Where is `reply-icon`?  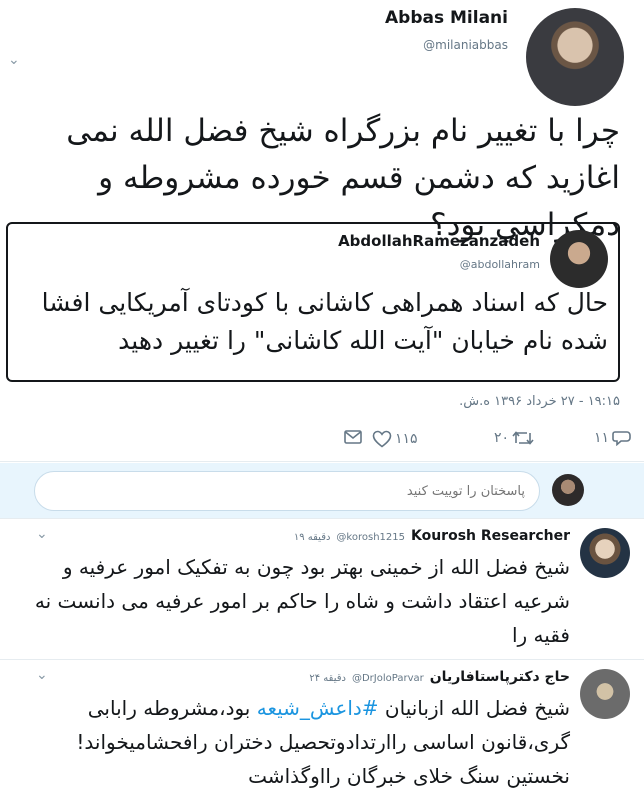 reply-icon is located at coordinates (621, 438).